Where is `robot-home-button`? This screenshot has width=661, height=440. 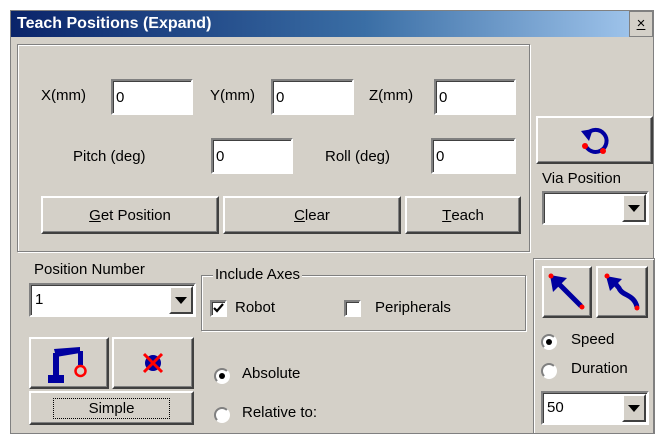 robot-home-button is located at coordinates (69, 363).